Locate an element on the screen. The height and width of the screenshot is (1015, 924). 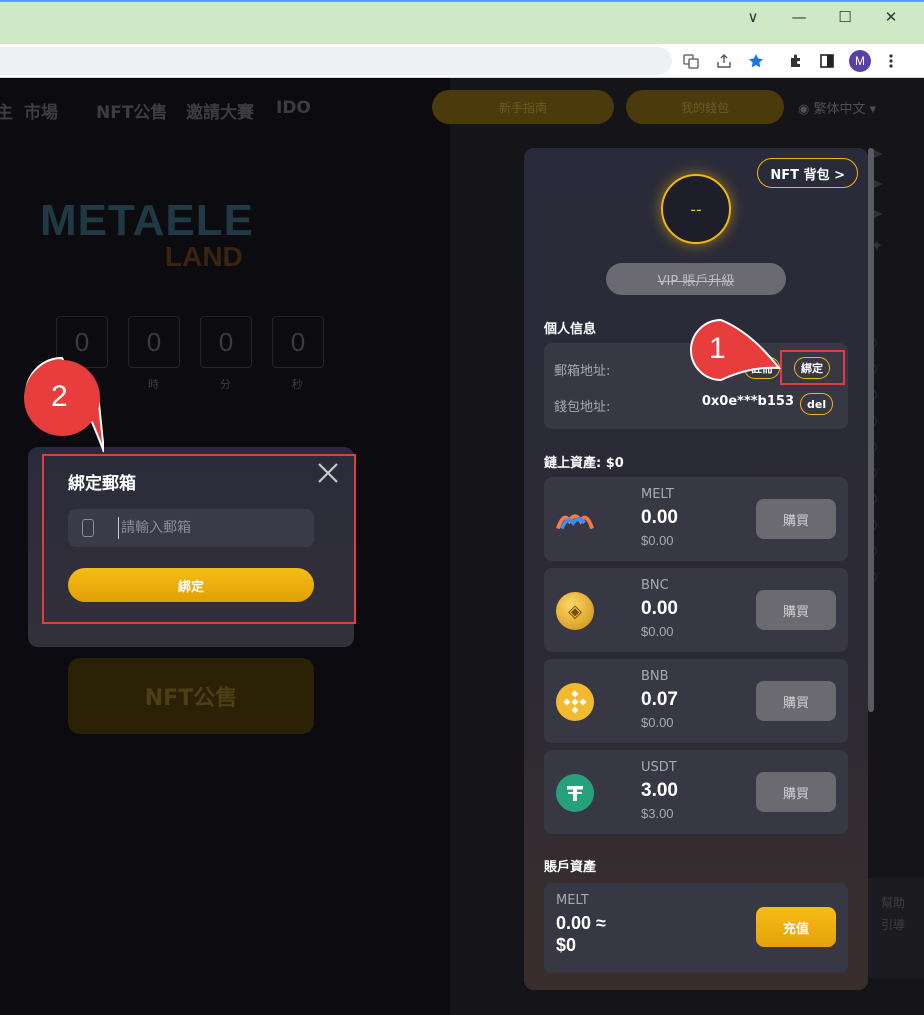
step-2-number: 2 is located at coordinates (59, 396).